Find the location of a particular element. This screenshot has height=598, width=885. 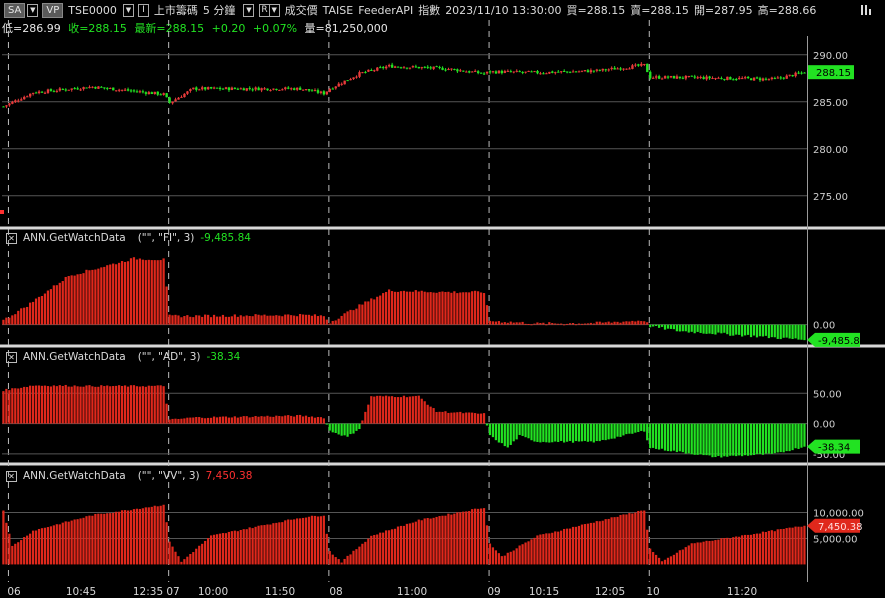

close-ad-panel-icon: ✕ is located at coordinates (11, 357).